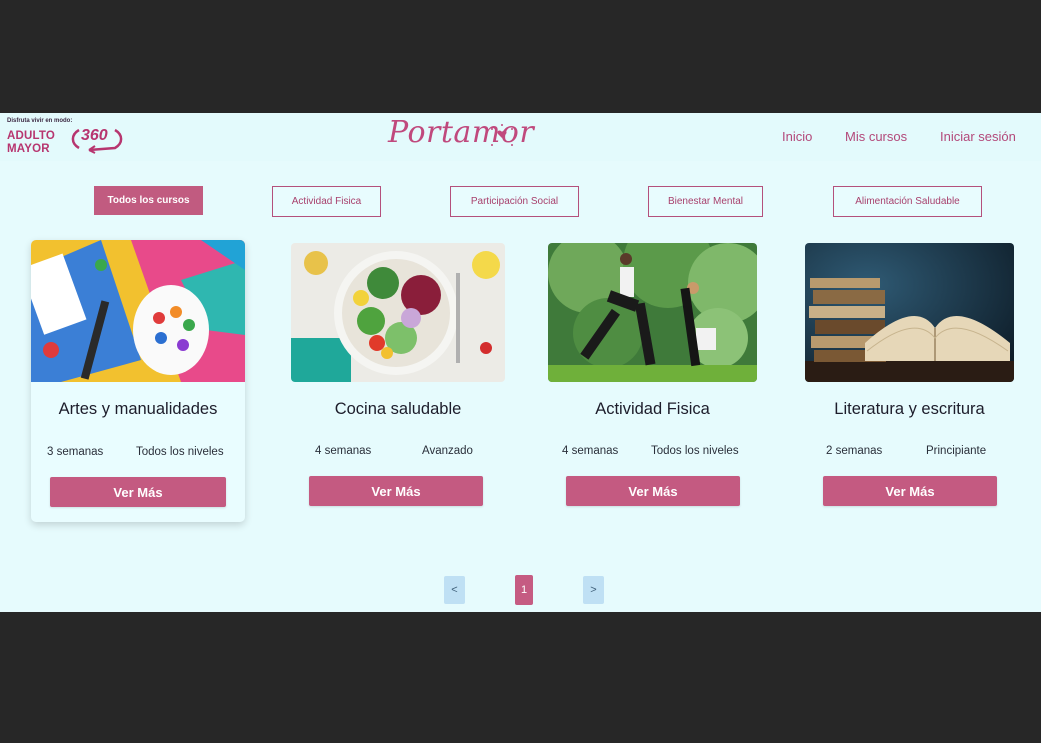 Image resolution: width=1041 pixels, height=743 pixels. Describe the element at coordinates (705, 201) in the screenshot. I see `filter-bienestar-mental: Bienestar Mental` at that location.